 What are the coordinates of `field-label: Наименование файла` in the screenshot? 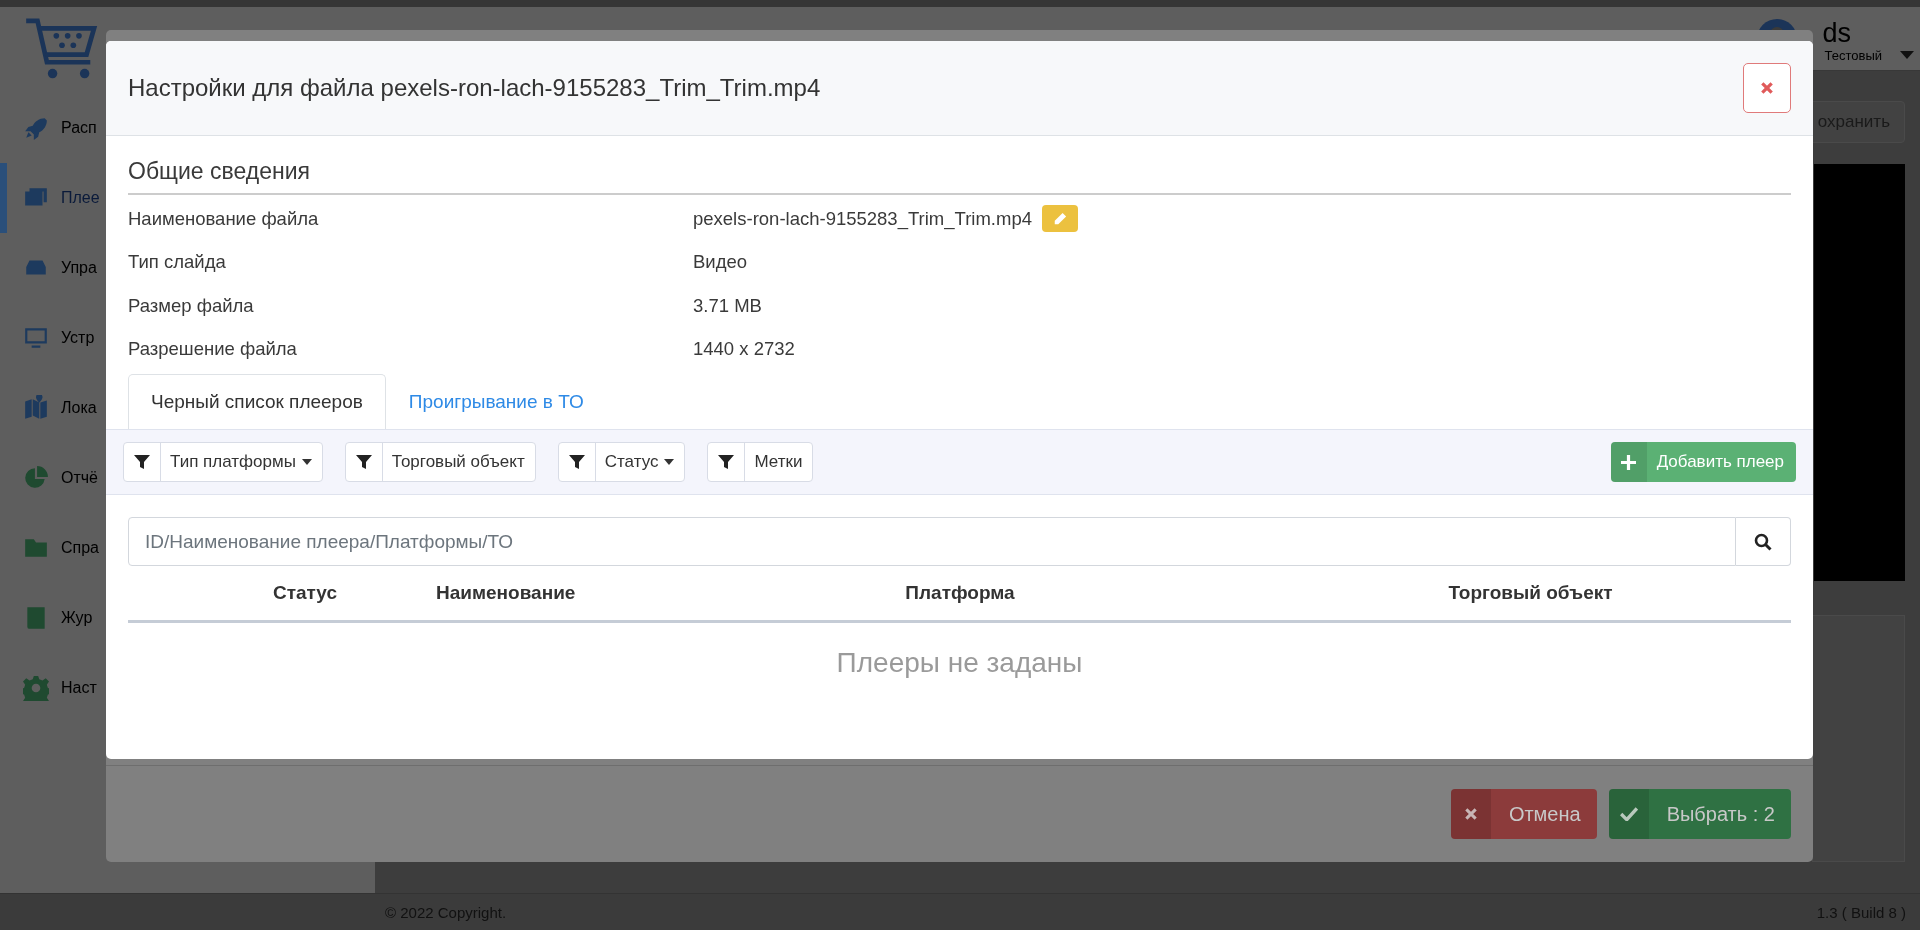 It's located at (224, 218).